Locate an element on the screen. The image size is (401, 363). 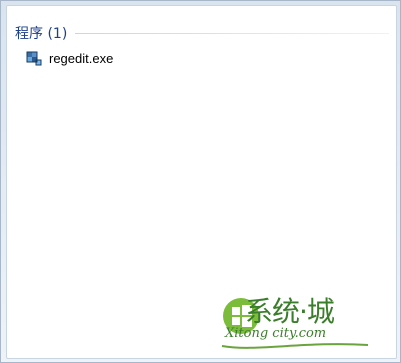
watermark-swoosh is located at coordinates (295, 346).